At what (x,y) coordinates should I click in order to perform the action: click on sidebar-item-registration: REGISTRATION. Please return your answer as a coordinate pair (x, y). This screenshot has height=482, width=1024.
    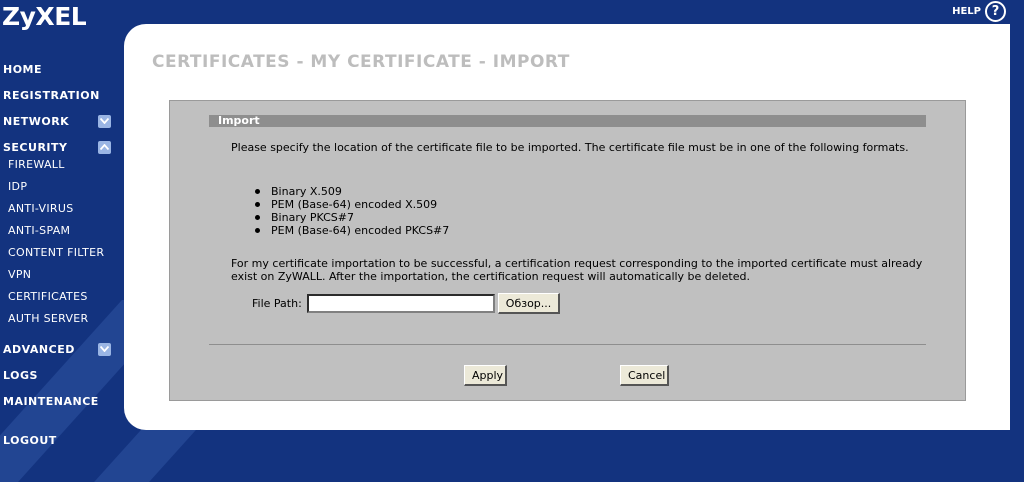
    Looking at the image, I should click on (62, 95).